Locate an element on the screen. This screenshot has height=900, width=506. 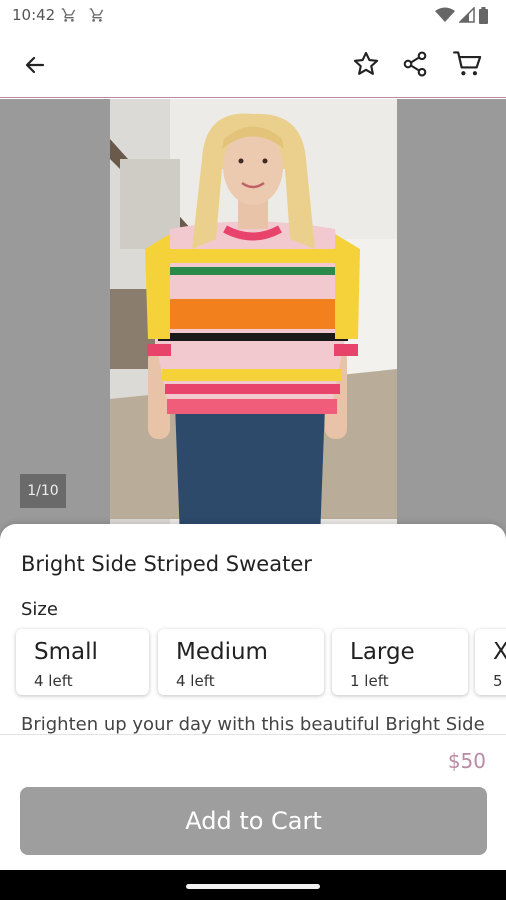
system-nav-bar is located at coordinates (253, 885).